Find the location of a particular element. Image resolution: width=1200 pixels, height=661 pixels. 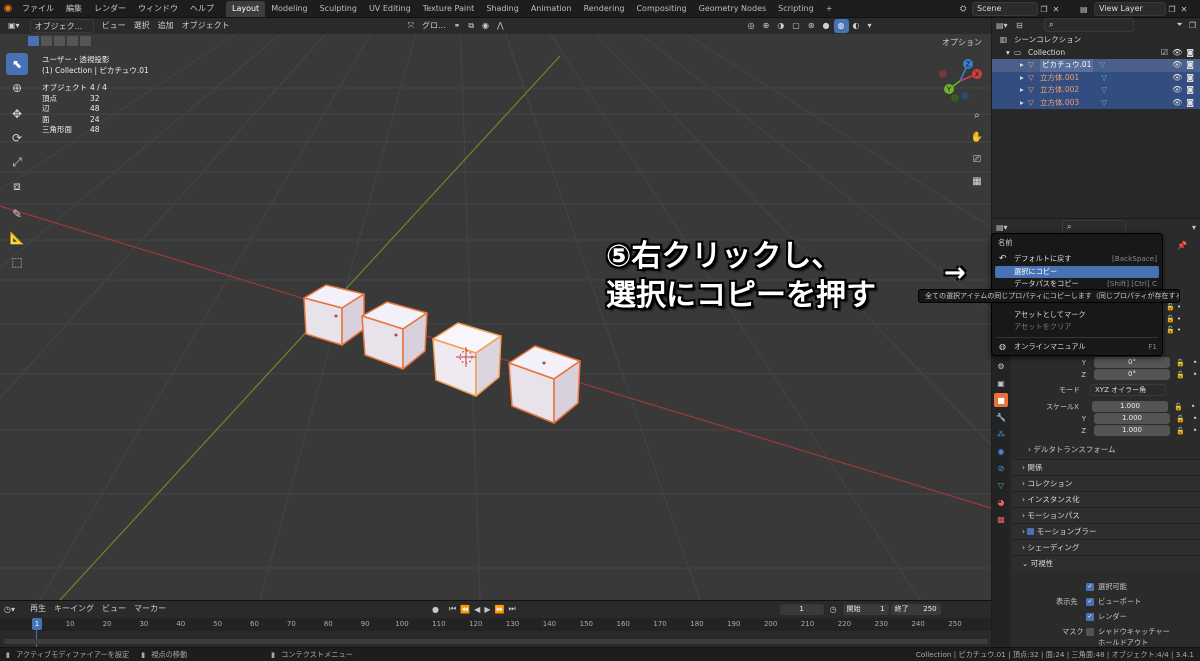

rotation-y-field: 0° is located at coordinates (1132, 362).